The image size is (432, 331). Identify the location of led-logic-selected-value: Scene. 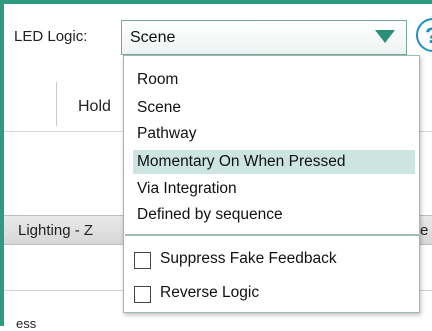
(153, 37).